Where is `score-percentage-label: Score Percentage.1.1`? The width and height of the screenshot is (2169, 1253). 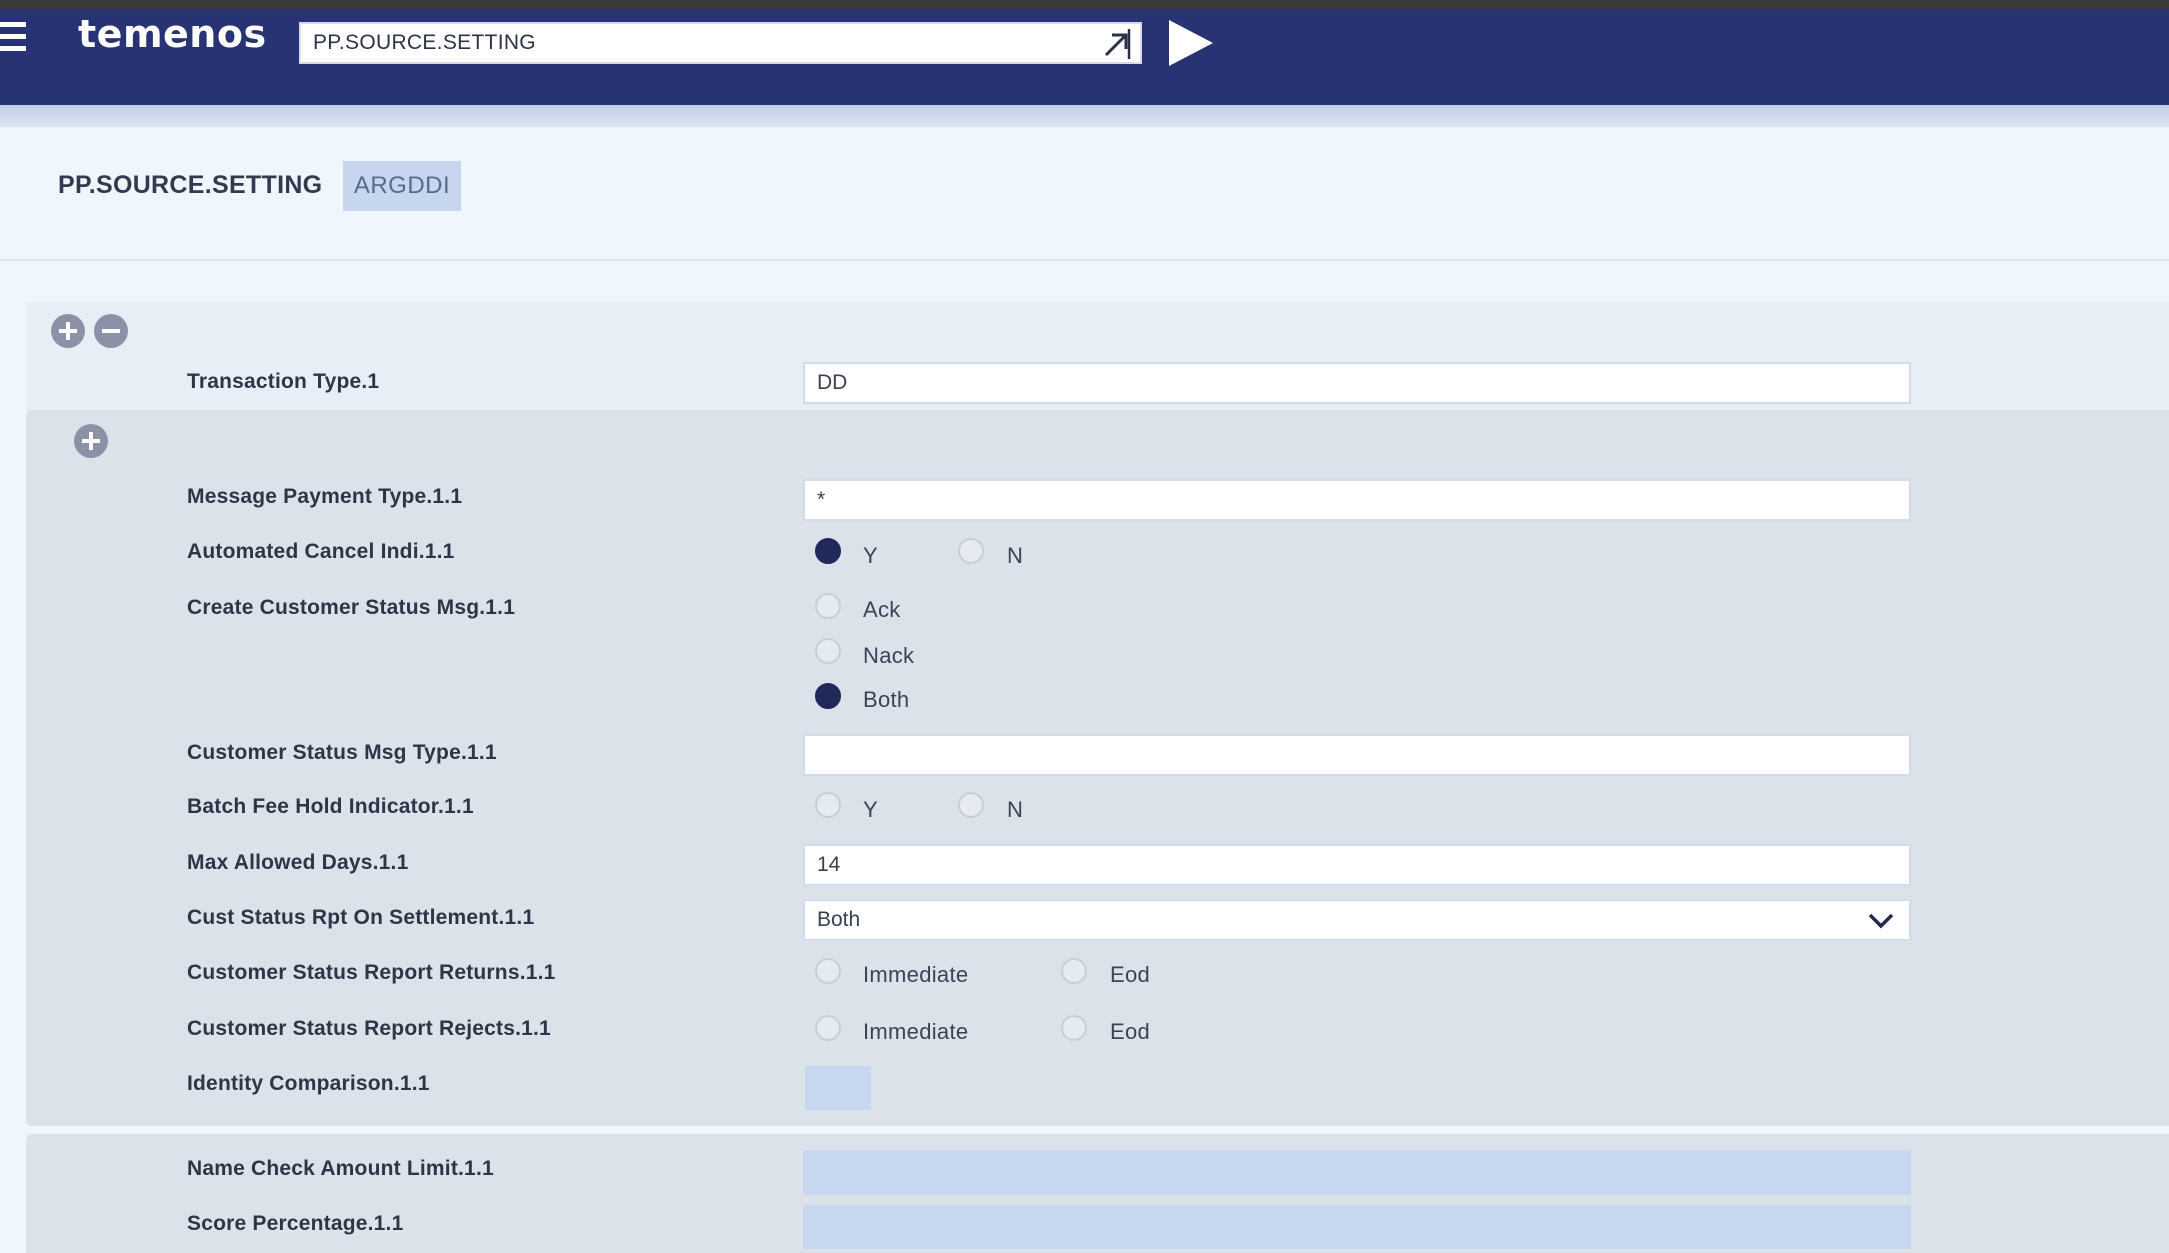
score-percentage-label: Score Percentage.1.1 is located at coordinates (295, 1223).